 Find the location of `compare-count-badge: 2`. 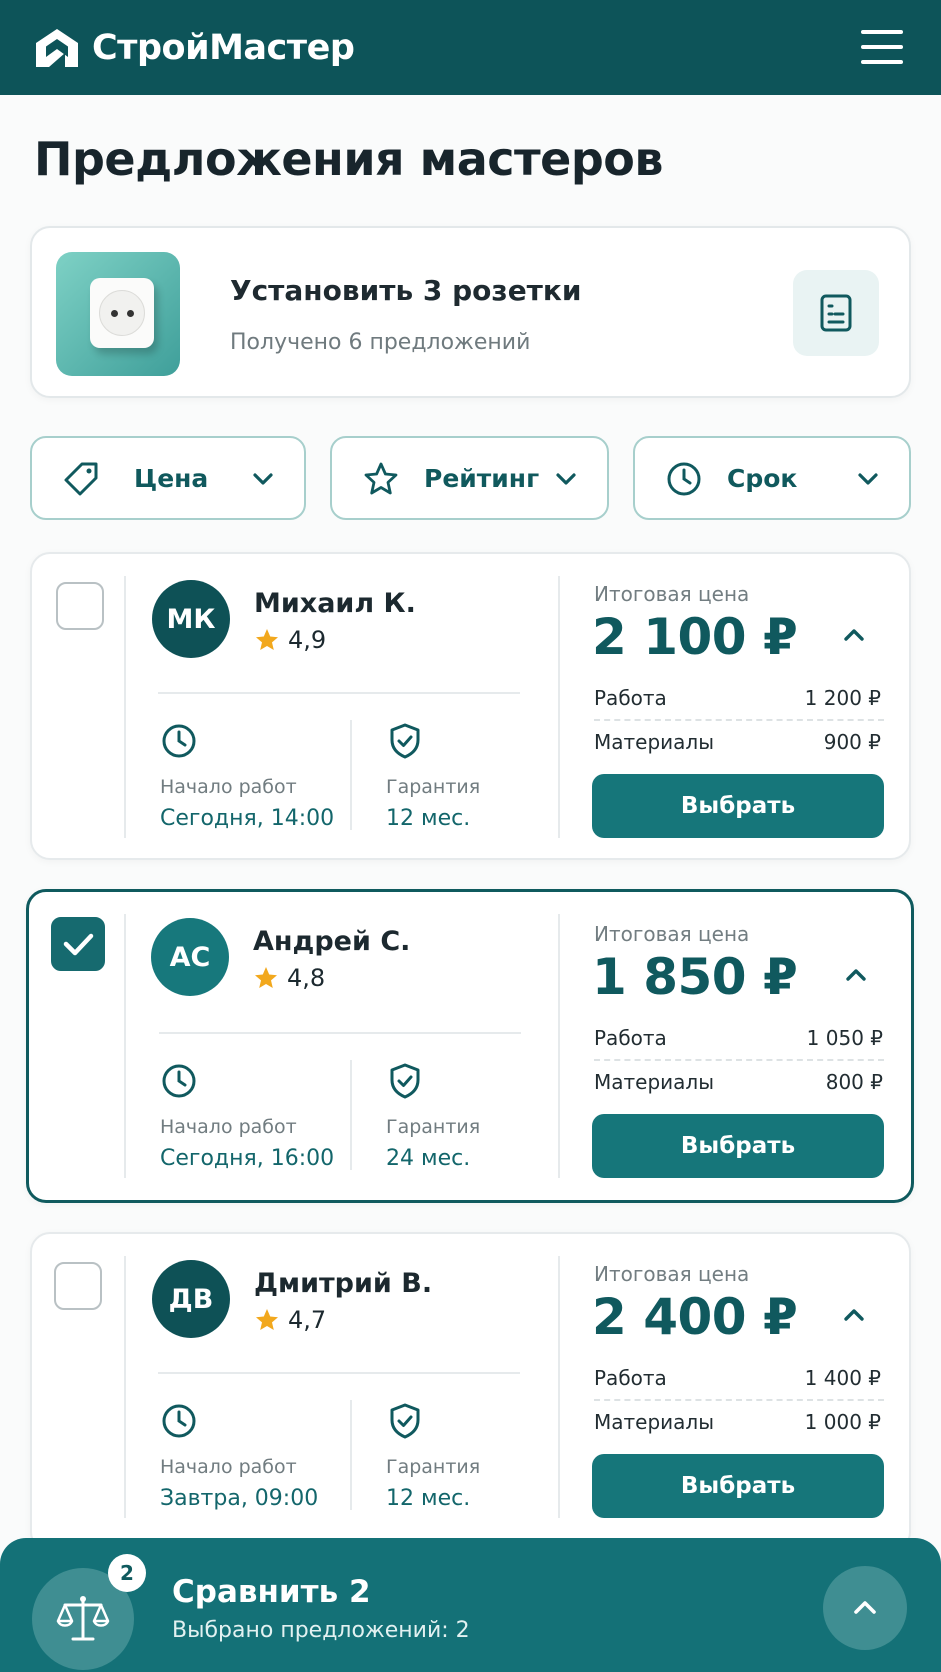

compare-count-badge: 2 is located at coordinates (127, 1573).